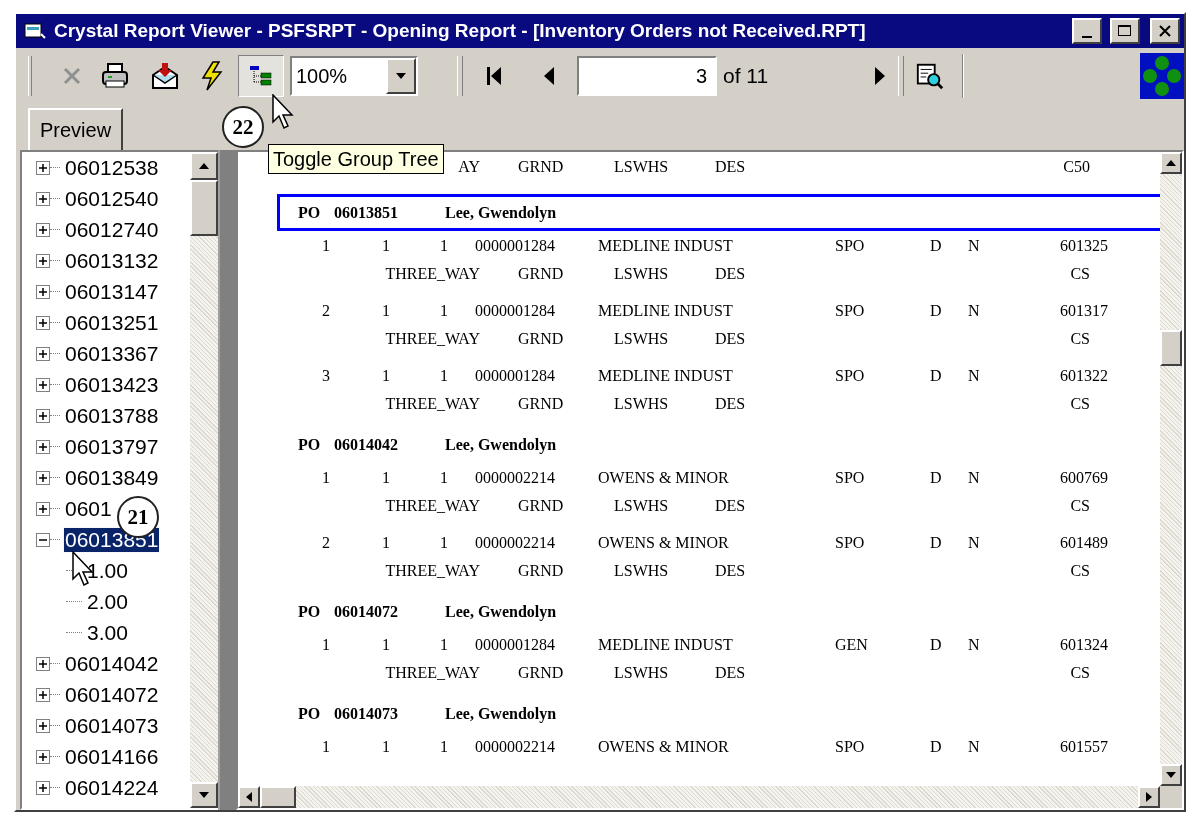 Image resolution: width=1198 pixels, height=818 pixels. Describe the element at coordinates (165, 76) in the screenshot. I see `envelope-icon` at that location.